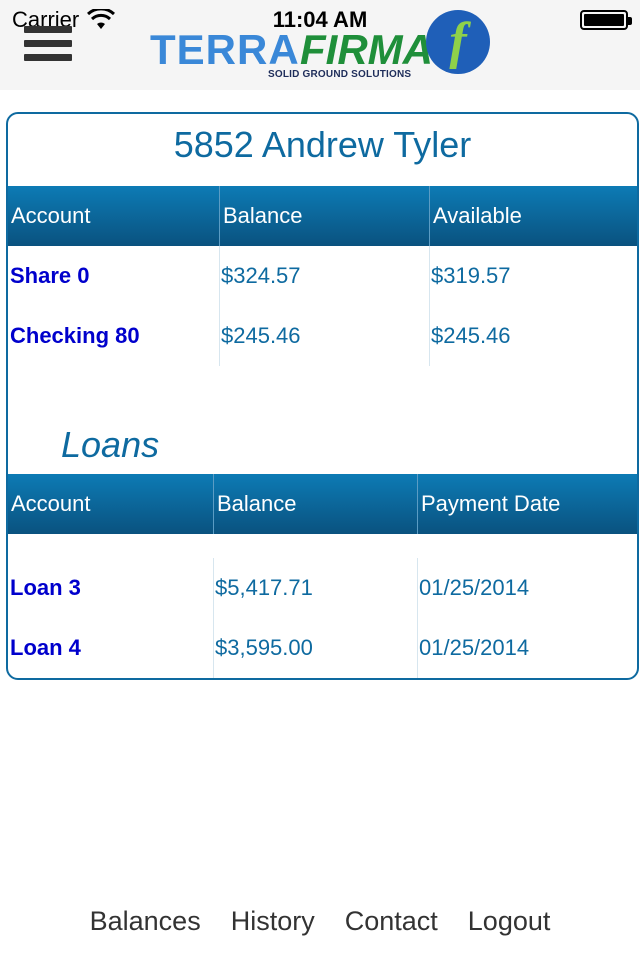 The width and height of the screenshot is (640, 960). I want to click on shares-col-balance: Balance, so click(324, 216).